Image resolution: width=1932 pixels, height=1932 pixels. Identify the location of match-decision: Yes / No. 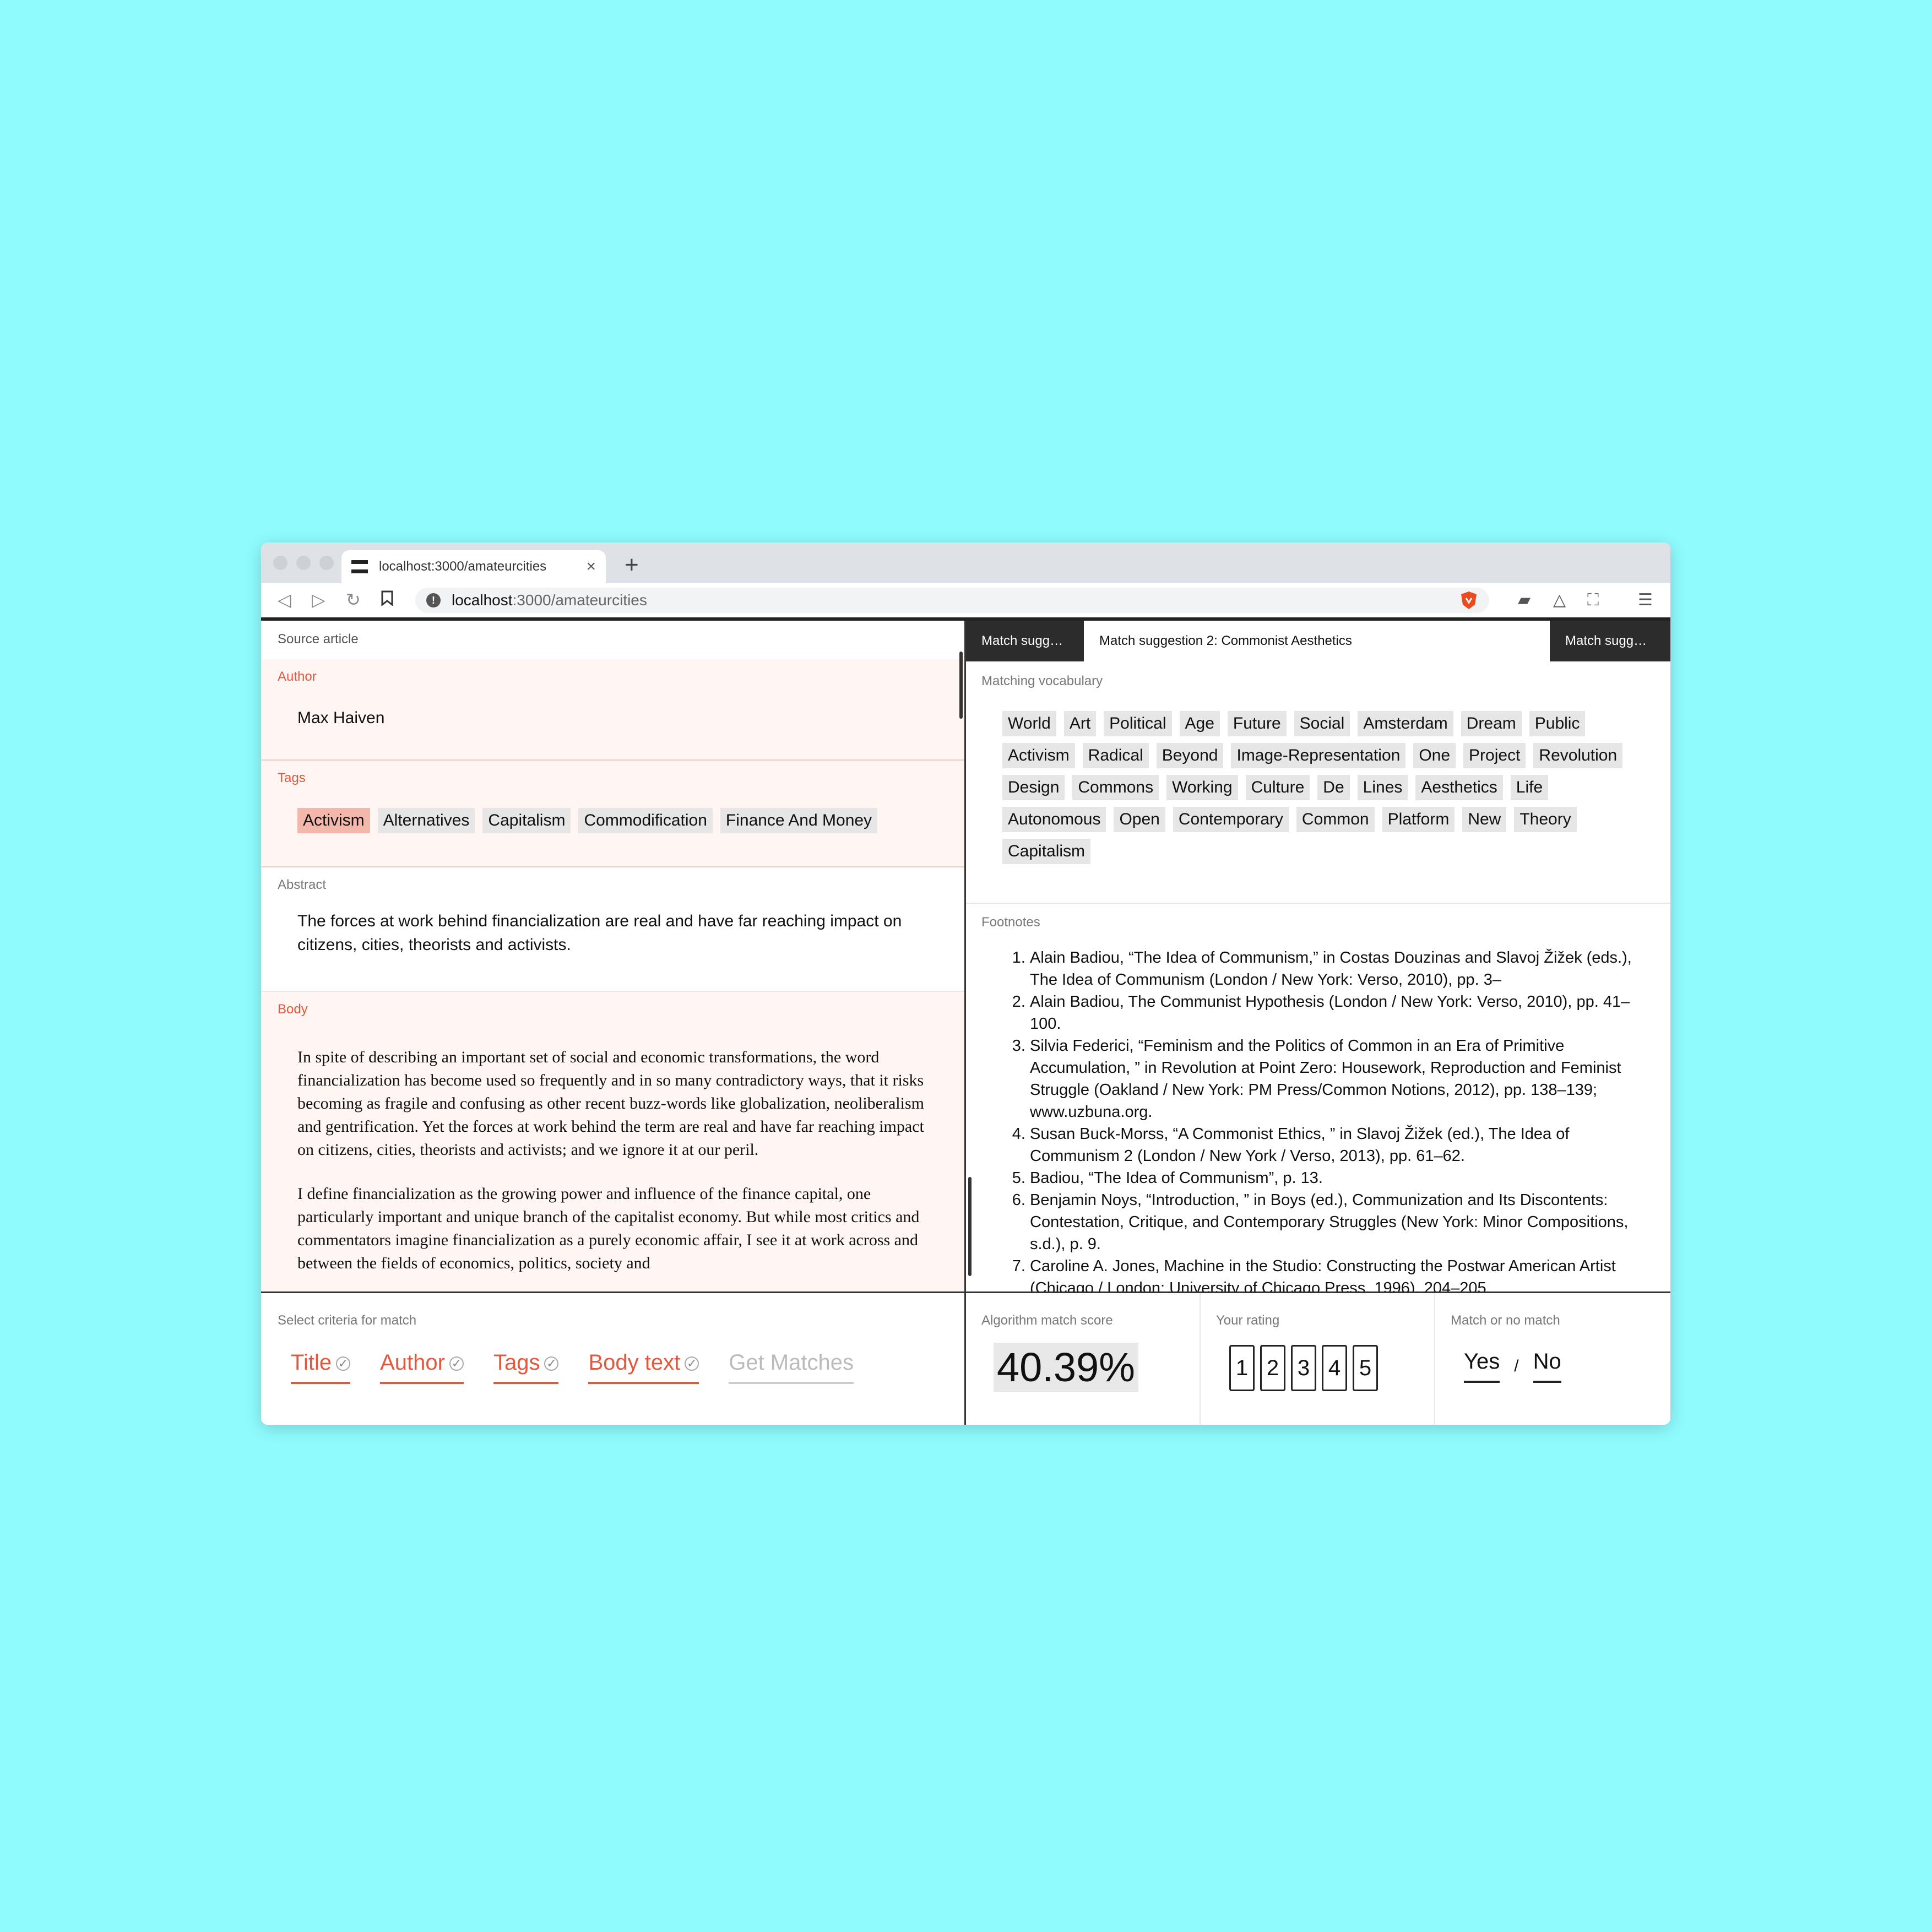
(1559, 1366).